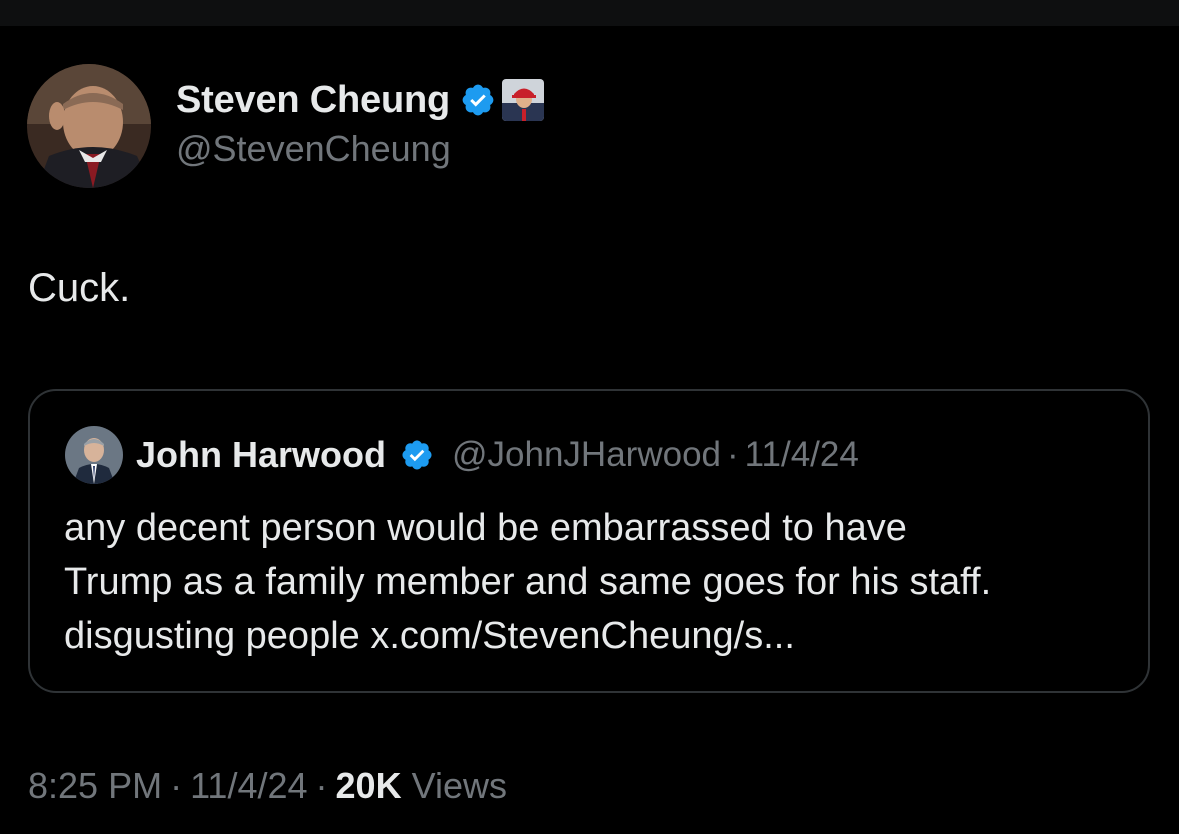 The image size is (1179, 834). What do you see at coordinates (369, 786) in the screenshot?
I see `views-count: 20K` at bounding box center [369, 786].